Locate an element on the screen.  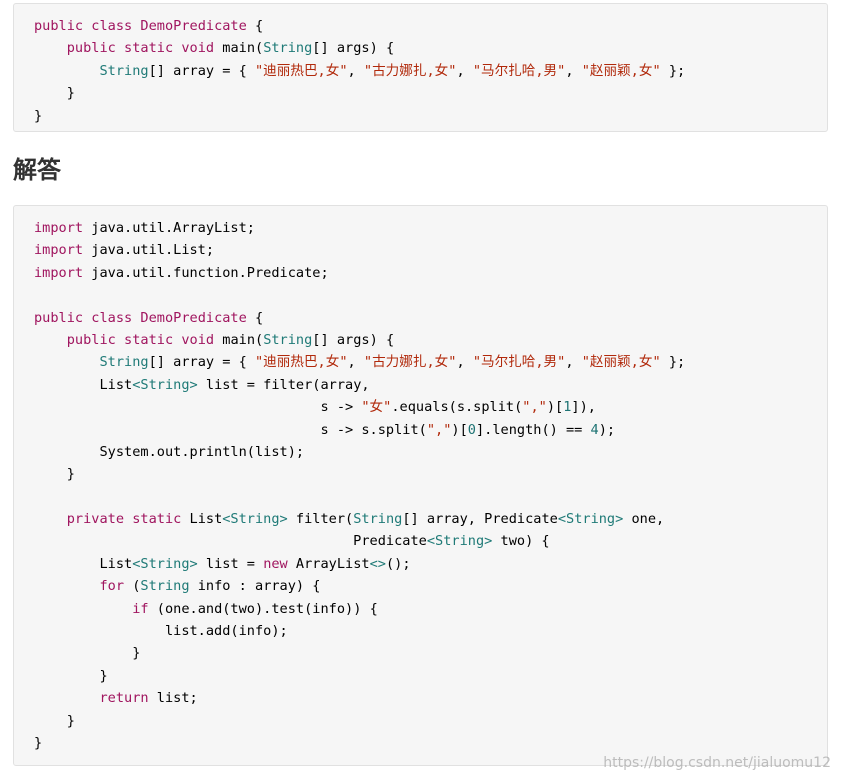
code-token: .equals(s.split( is located at coordinates (457, 407).